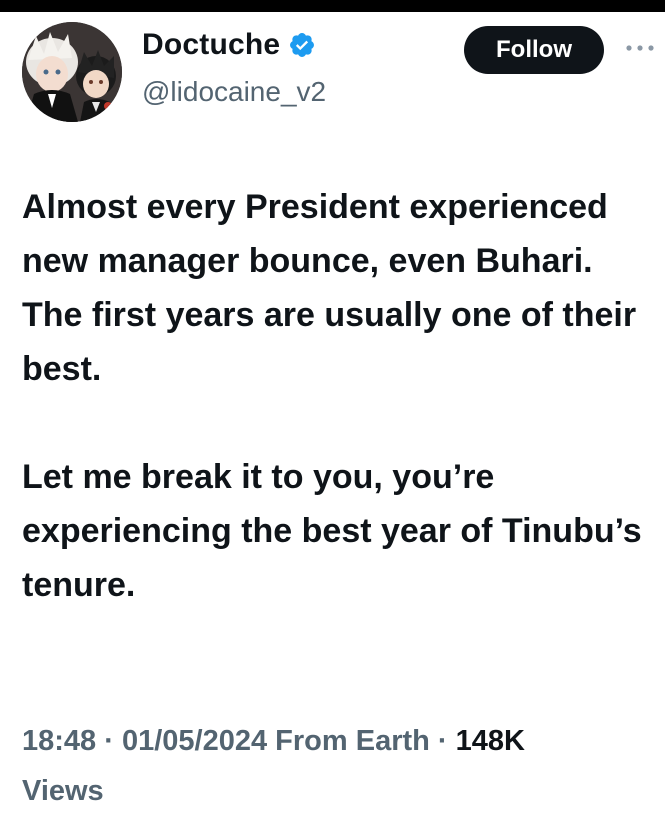 The width and height of the screenshot is (665, 816). What do you see at coordinates (534, 50) in the screenshot?
I see `follow-button: Follow` at bounding box center [534, 50].